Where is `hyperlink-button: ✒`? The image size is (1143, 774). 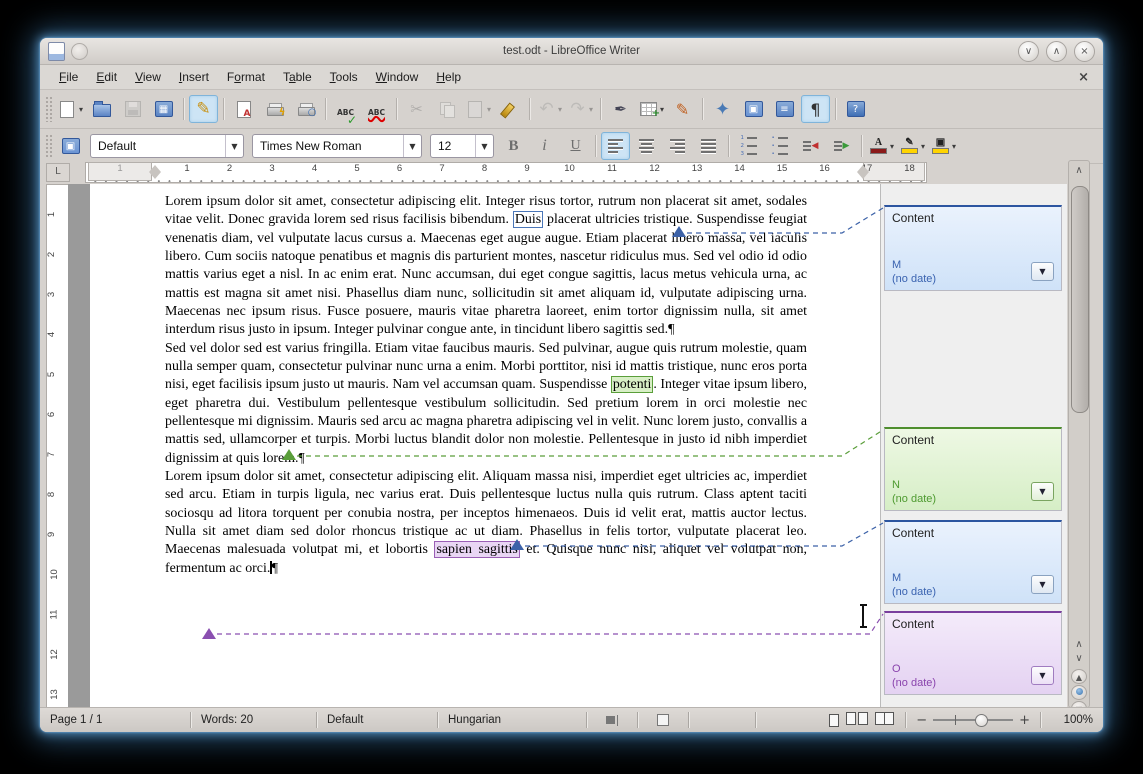 hyperlink-button: ✒ is located at coordinates (620, 109).